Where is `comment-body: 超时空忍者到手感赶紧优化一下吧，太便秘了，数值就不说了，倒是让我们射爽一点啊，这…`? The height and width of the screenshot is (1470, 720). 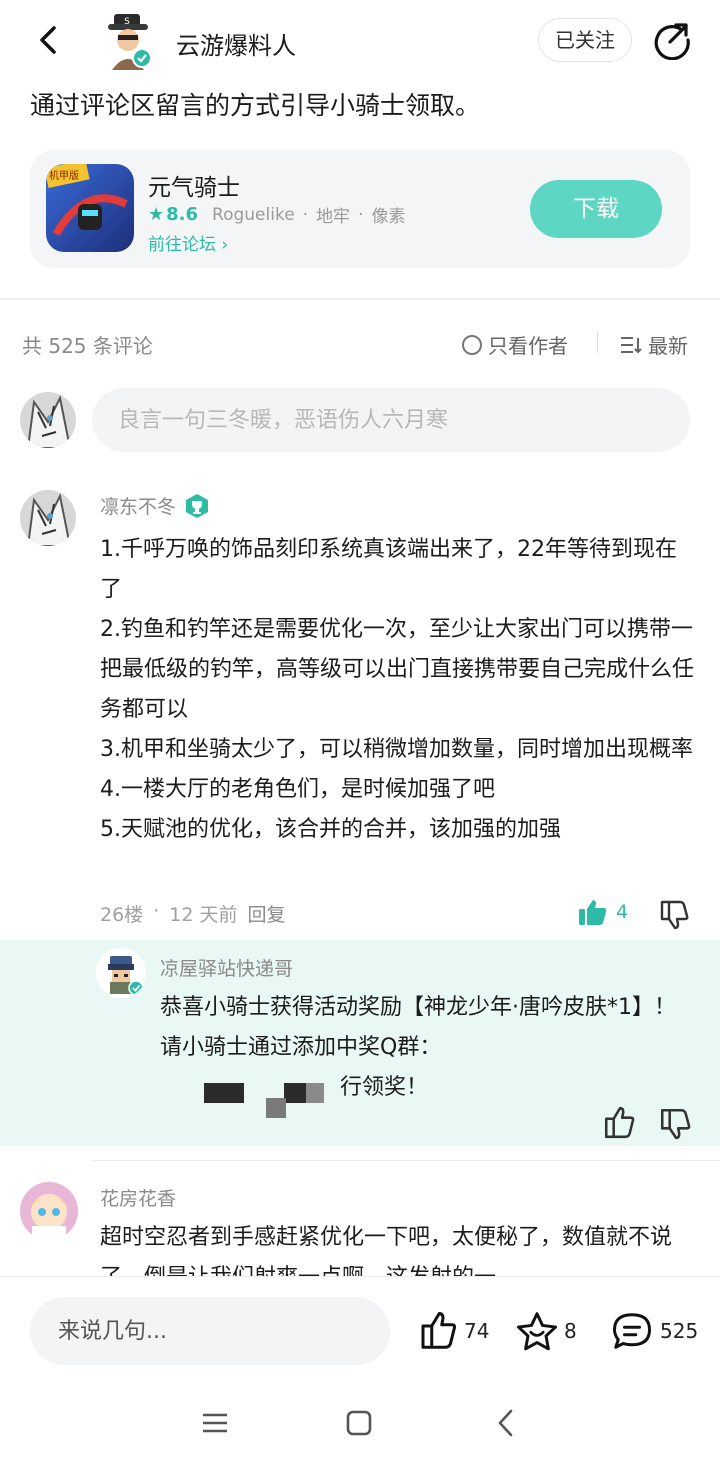
comment-body: 超时空忍者到手感赶紧优化一下吧，太便秘了，数值就不说了，倒是让我们射爽一点啊，这… is located at coordinates (386, 1250).